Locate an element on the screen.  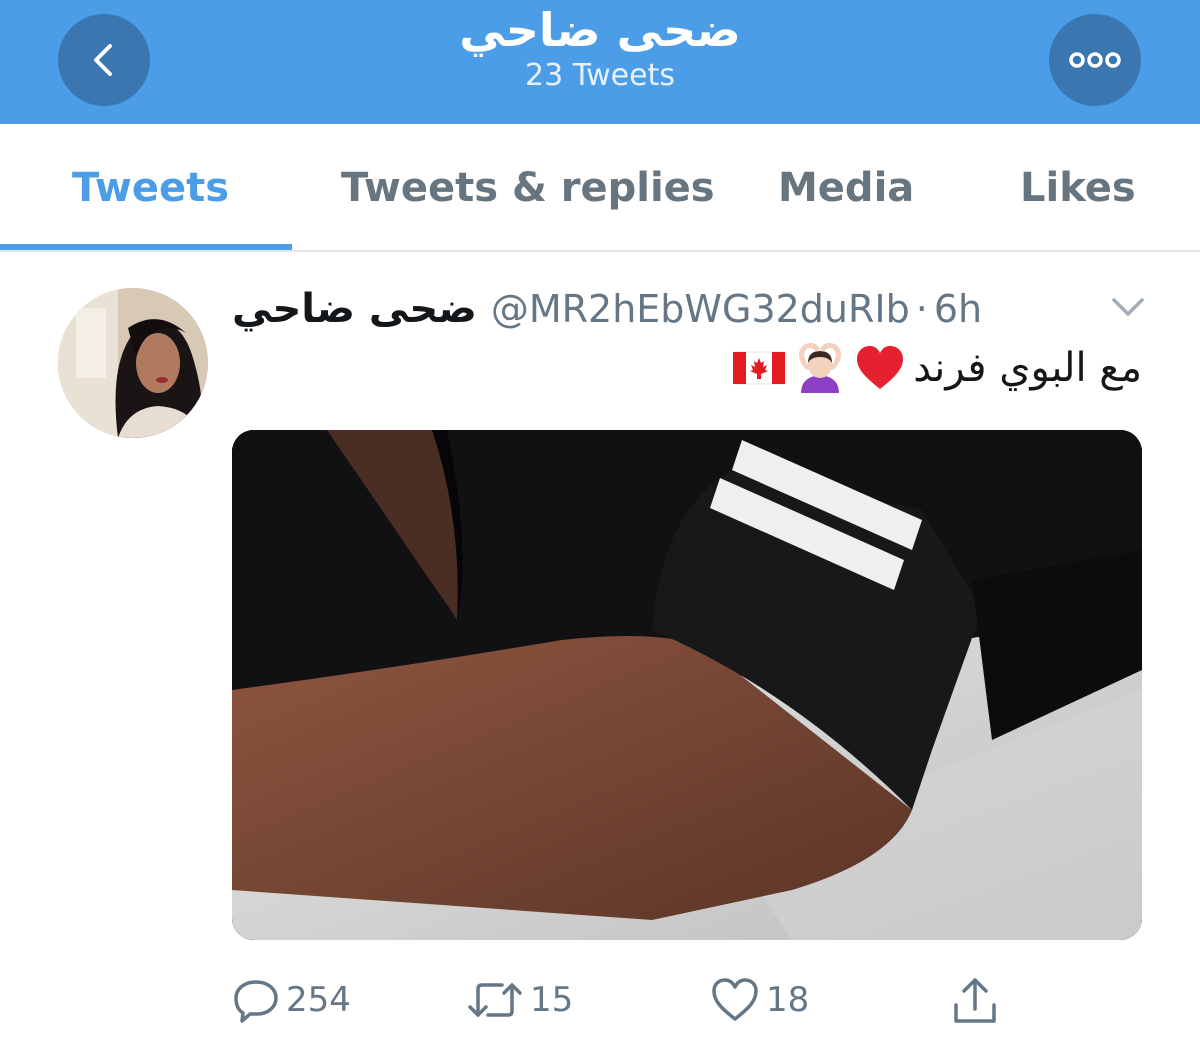
chevron-down-icon is located at coordinates (1128, 307).